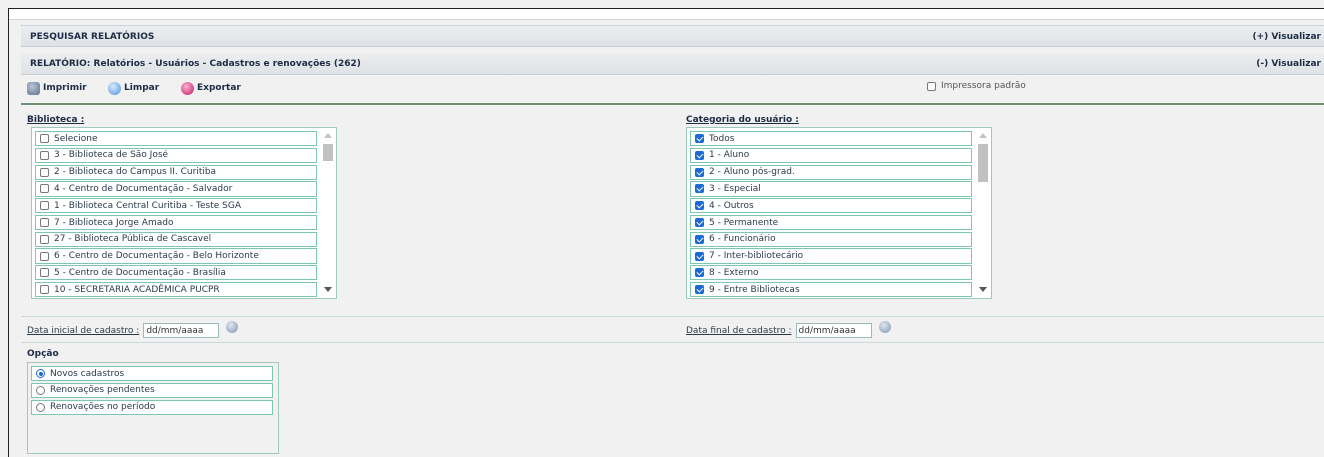  What do you see at coordinates (176, 222) in the screenshot?
I see `list-item: 7 - Biblioteca Jorge Amado` at bounding box center [176, 222].